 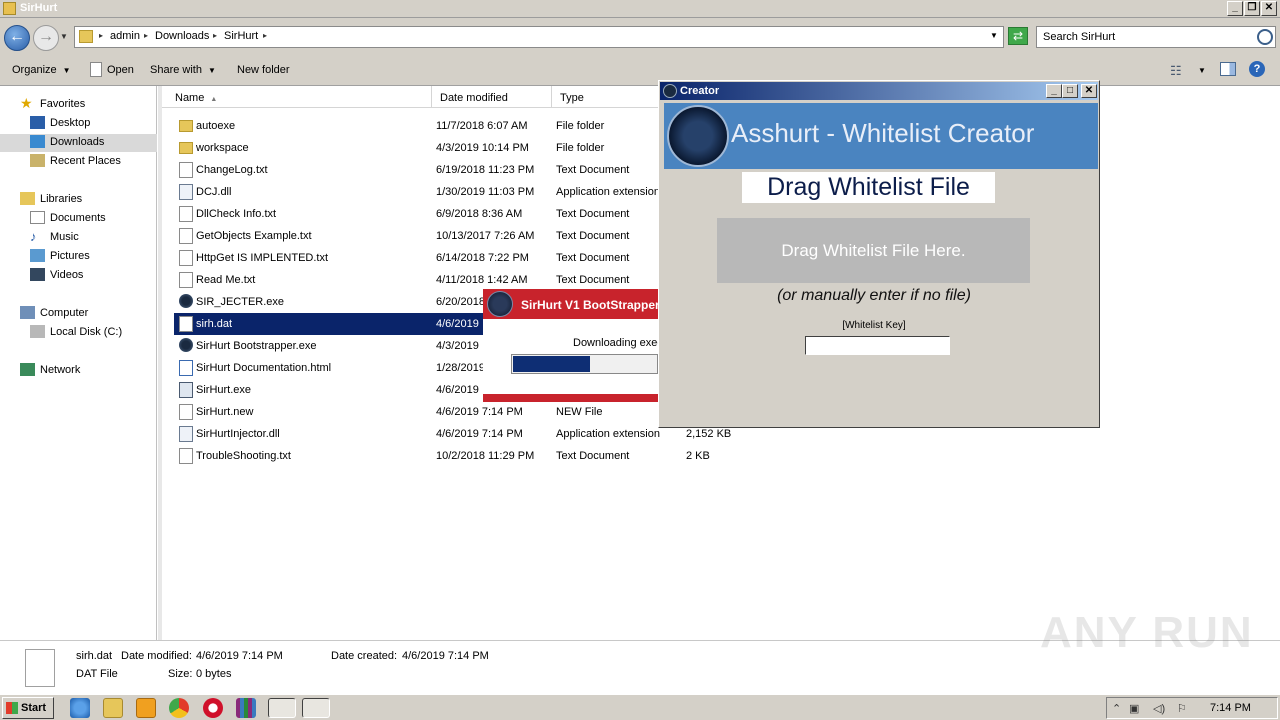 What do you see at coordinates (1265, 37) in the screenshot?
I see `search-icon` at bounding box center [1265, 37].